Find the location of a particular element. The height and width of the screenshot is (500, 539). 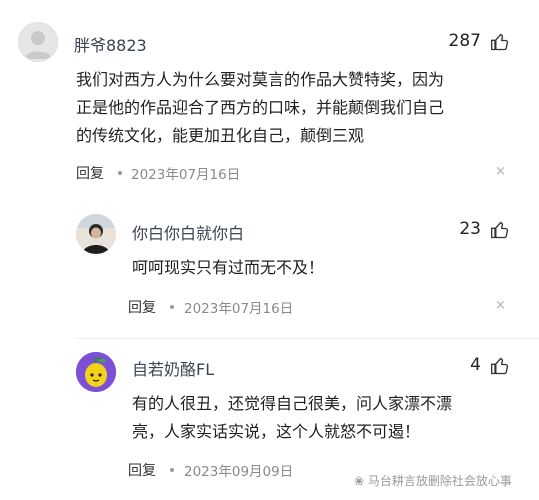

comment-line: 的传统文化，能更加丑化自己，颠倒三观 is located at coordinates (220, 135).